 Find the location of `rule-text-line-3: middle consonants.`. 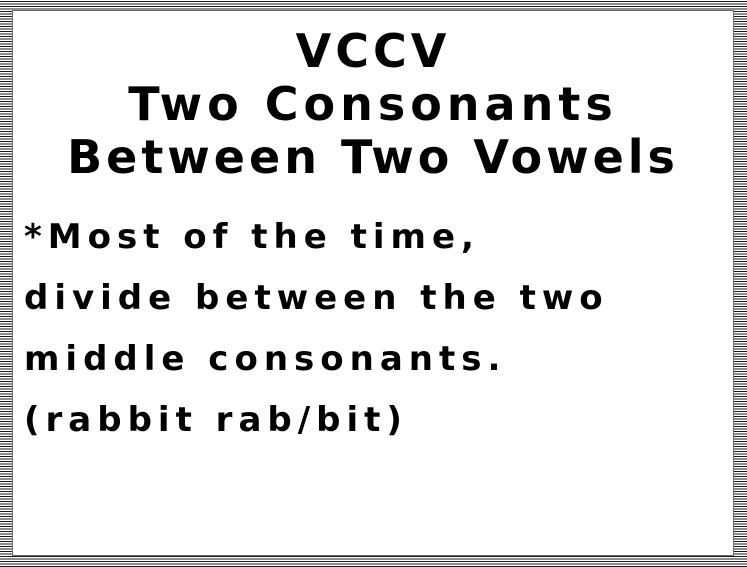

rule-text-line-3: middle consonants. is located at coordinates (265, 359).